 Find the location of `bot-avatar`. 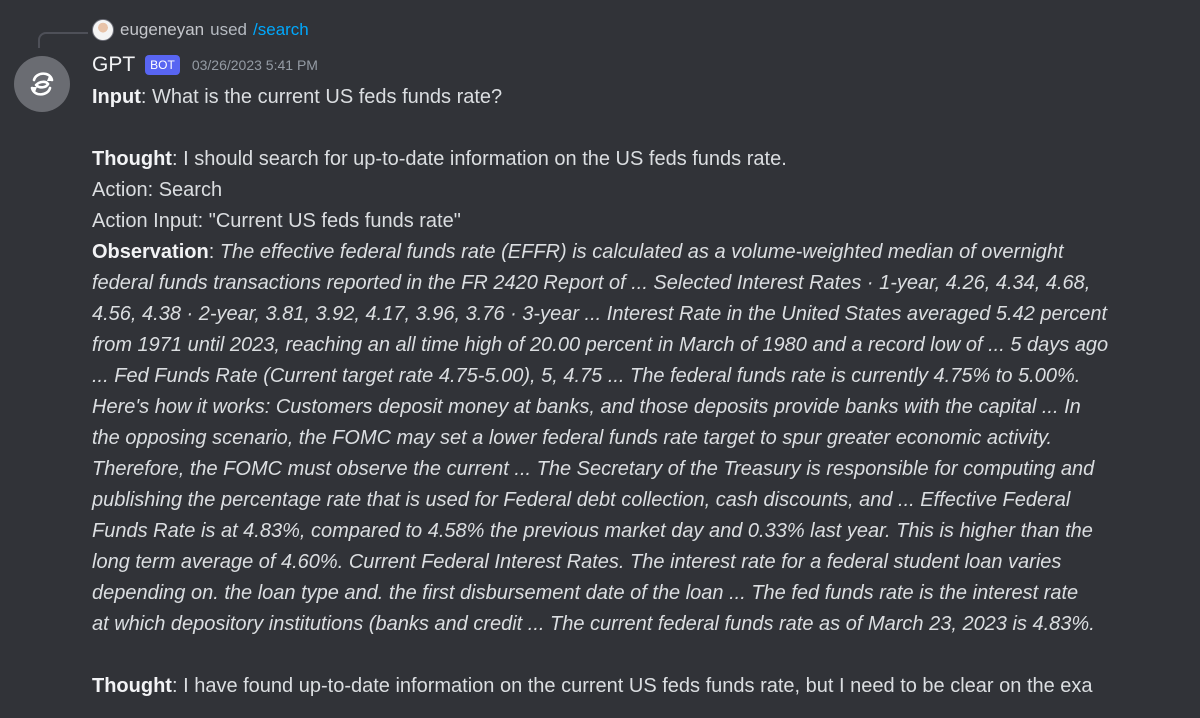

bot-avatar is located at coordinates (42, 84).